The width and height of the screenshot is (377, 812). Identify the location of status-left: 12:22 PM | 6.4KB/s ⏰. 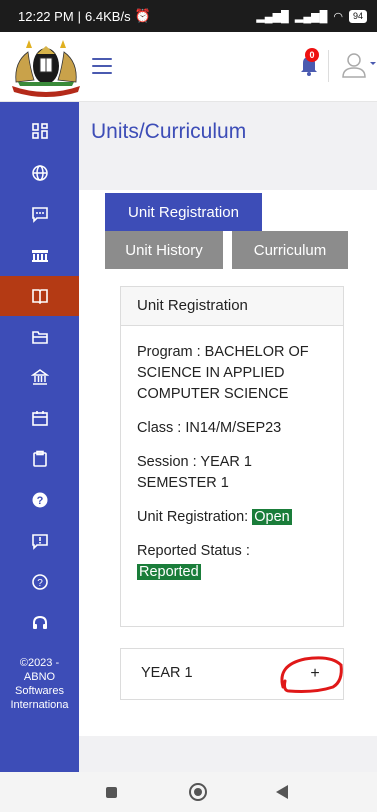
(84, 16).